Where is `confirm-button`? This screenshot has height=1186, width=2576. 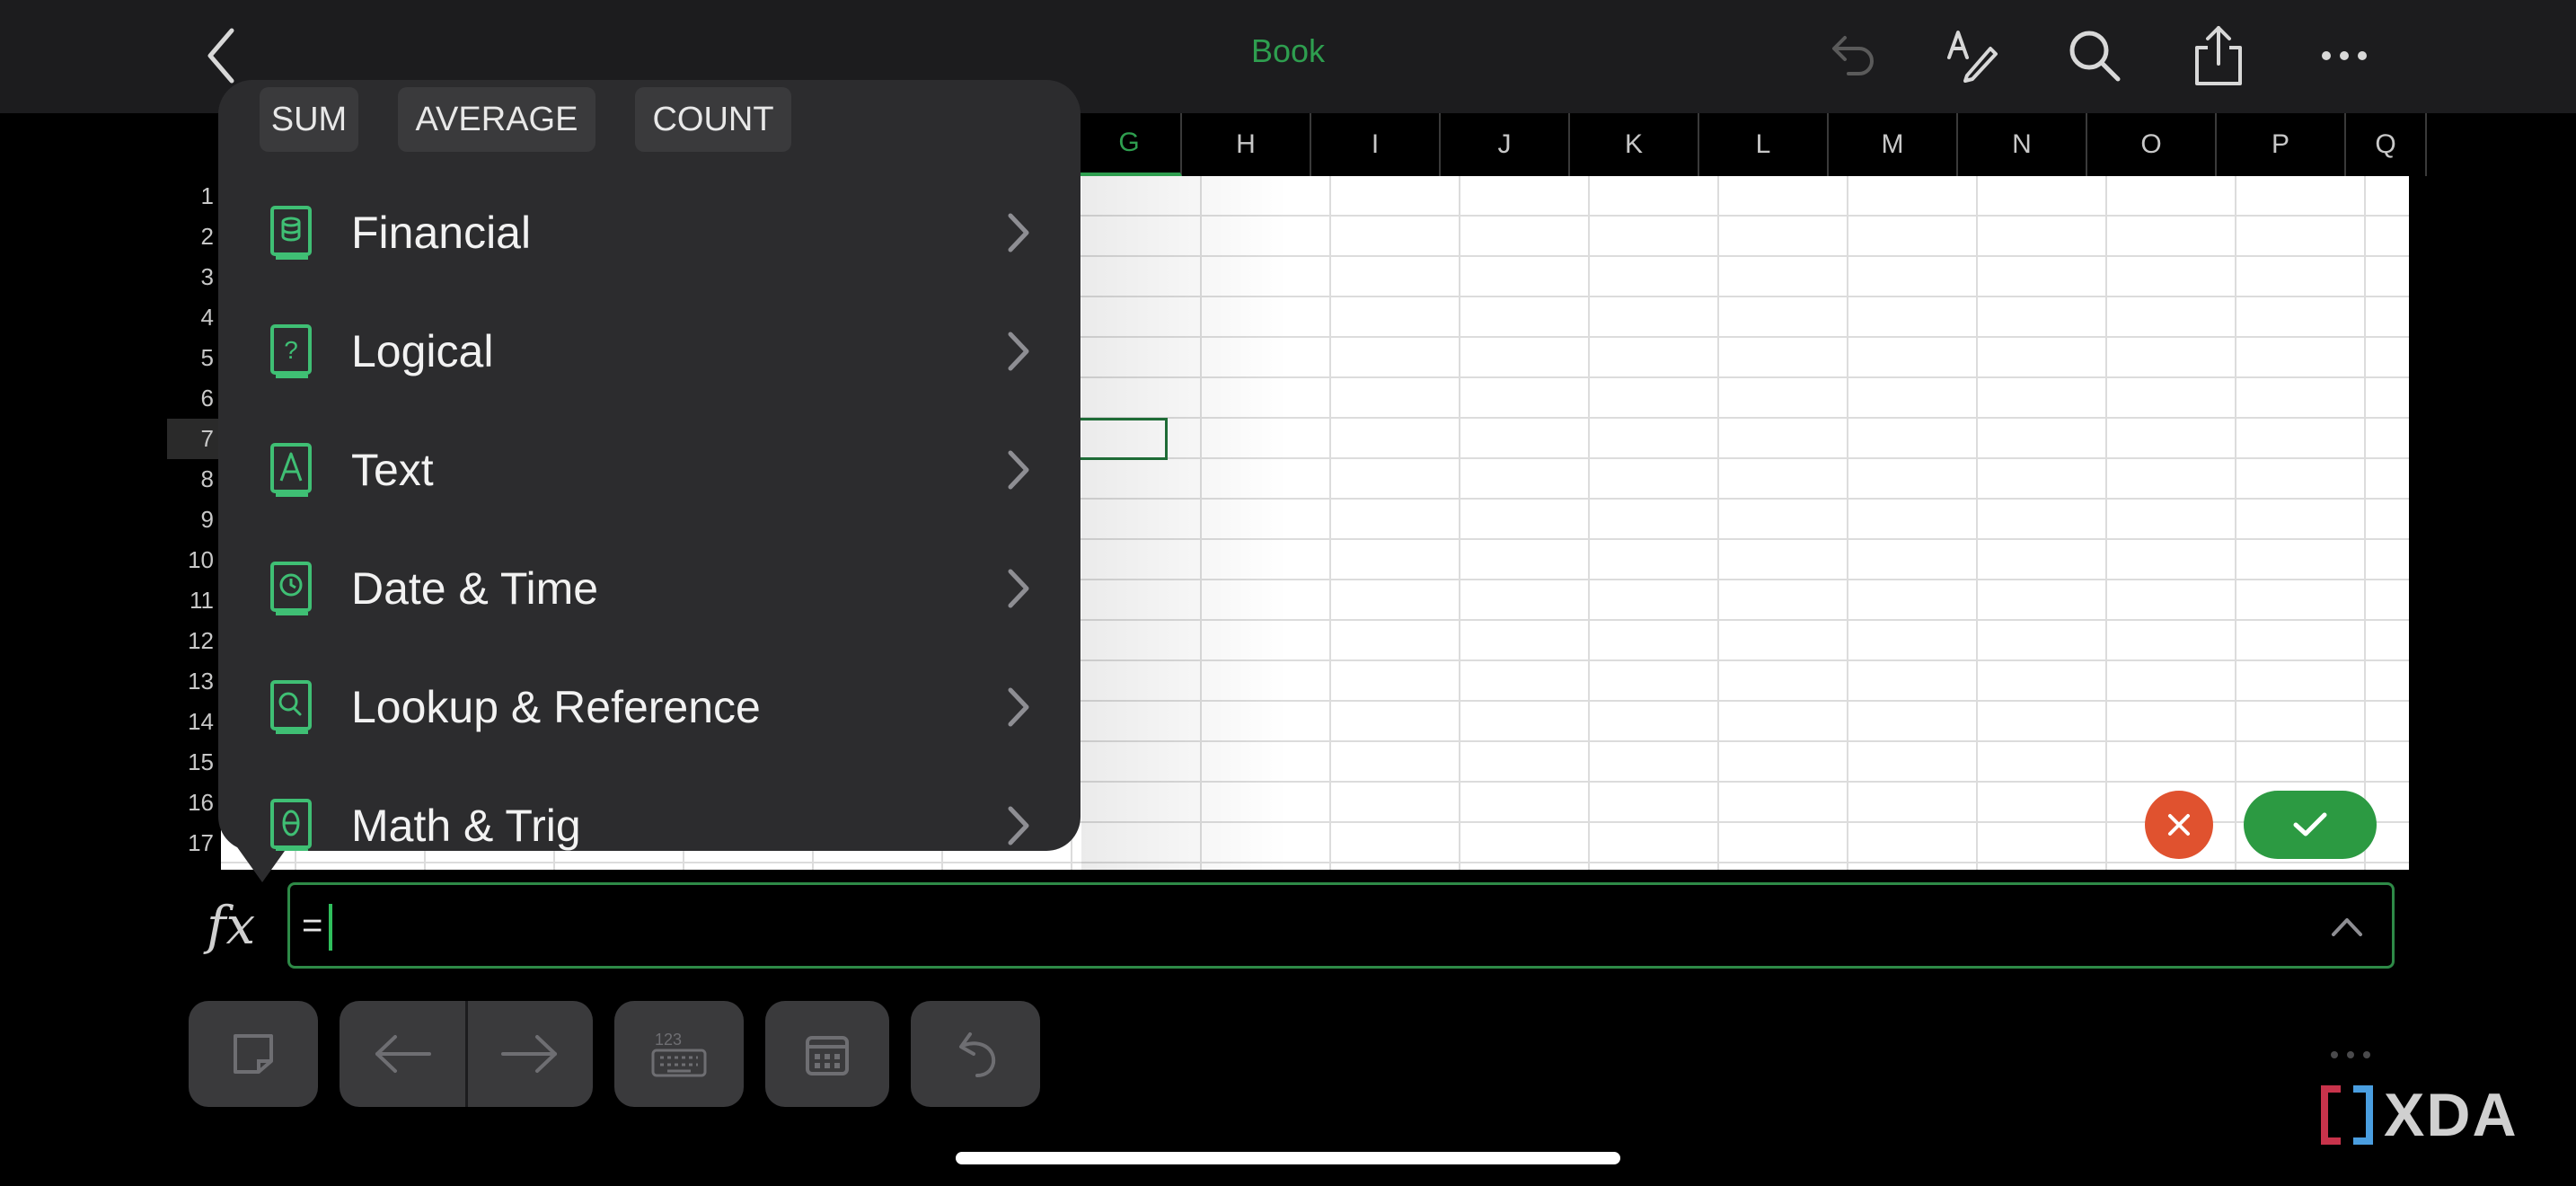 confirm-button is located at coordinates (2310, 825).